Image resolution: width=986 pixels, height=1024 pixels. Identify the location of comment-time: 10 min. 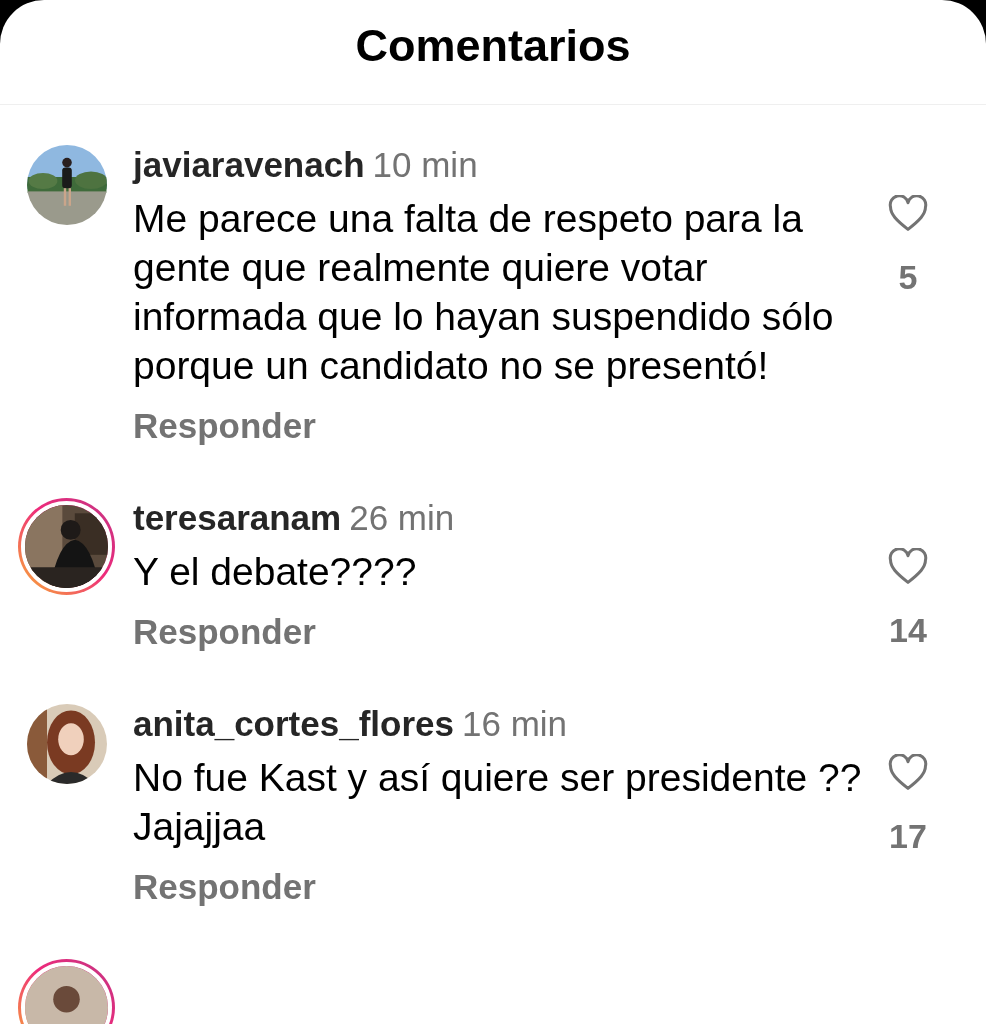
(425, 164).